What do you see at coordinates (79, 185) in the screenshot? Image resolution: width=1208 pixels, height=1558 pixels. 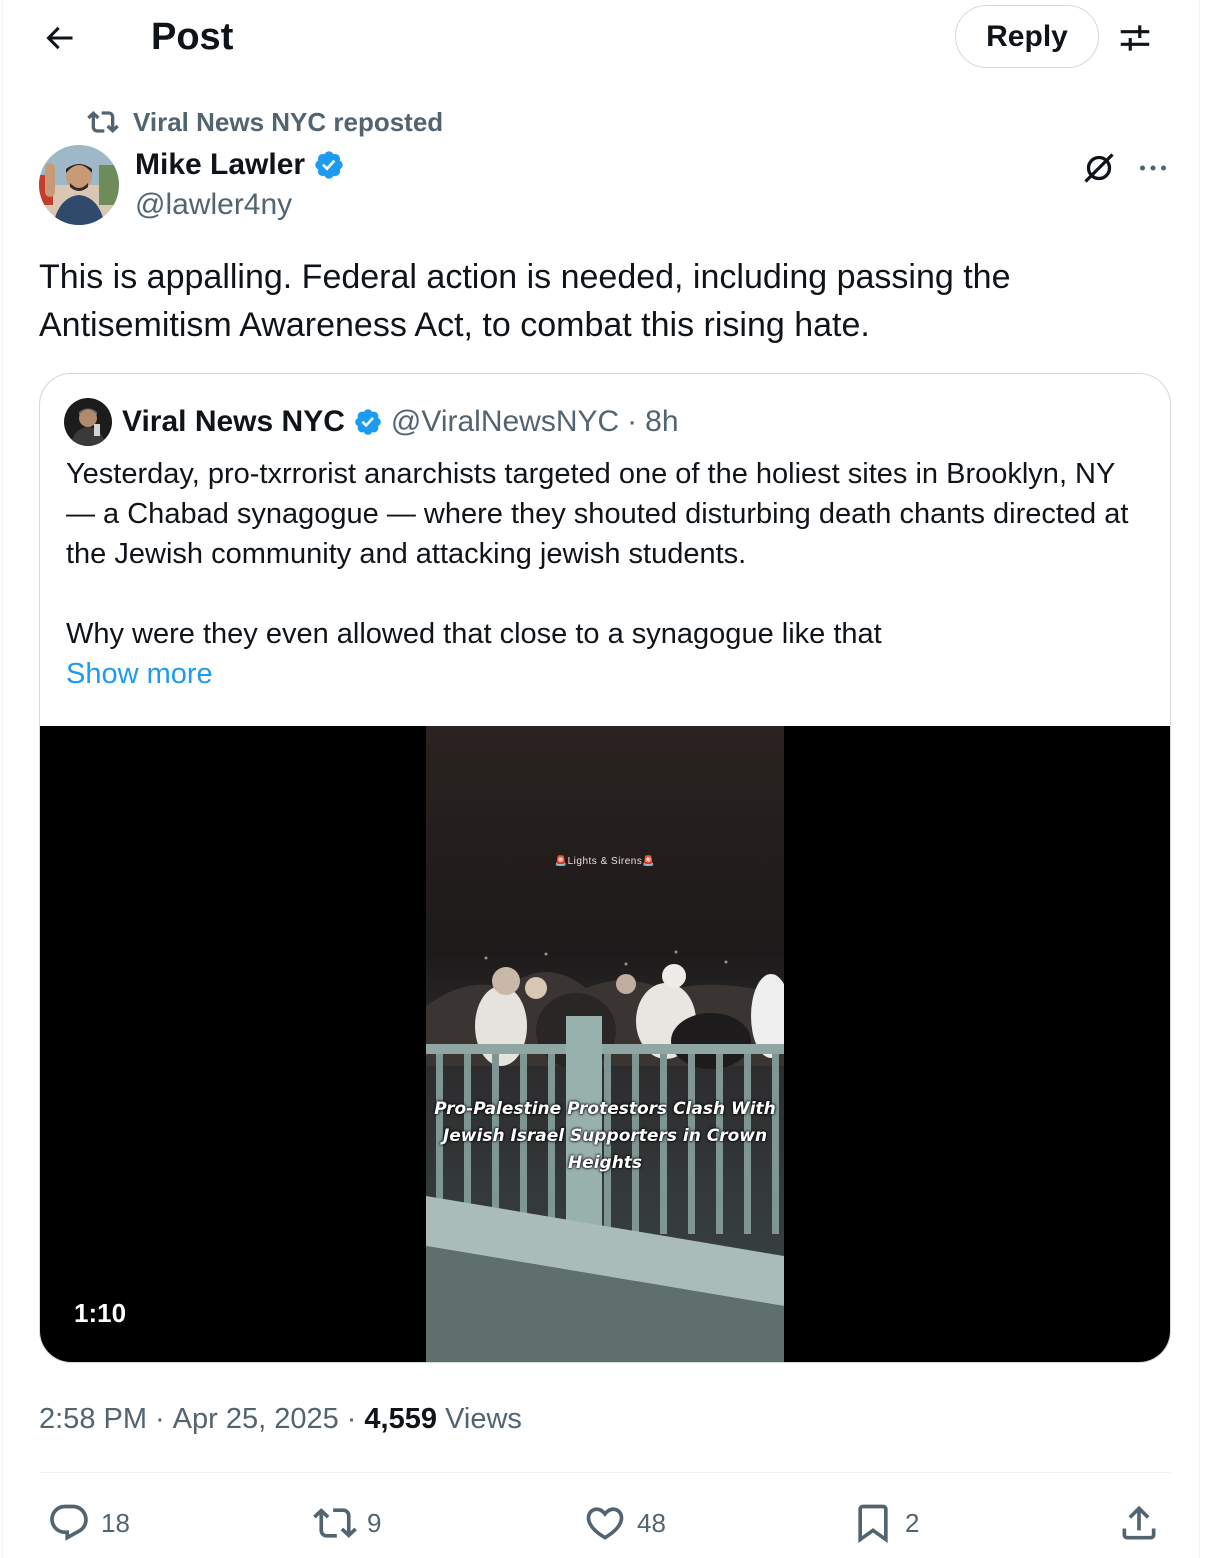 I see `author-avatar` at bounding box center [79, 185].